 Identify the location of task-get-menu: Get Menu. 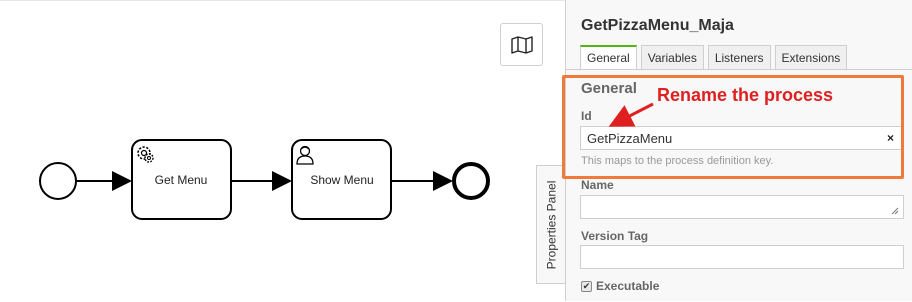
(181, 179).